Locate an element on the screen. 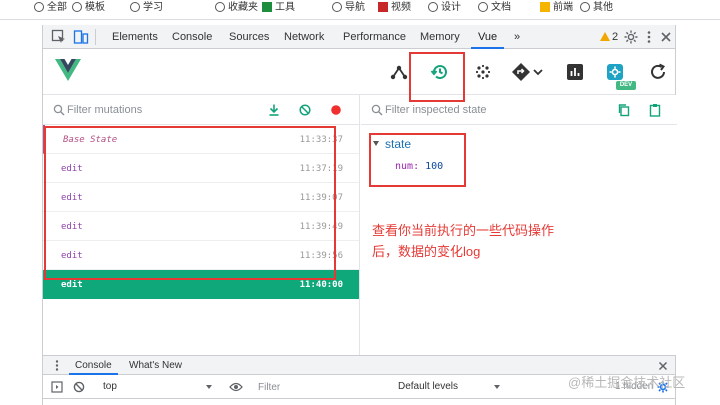 The image size is (720, 405). mutations-filter-bar is located at coordinates (201, 110).